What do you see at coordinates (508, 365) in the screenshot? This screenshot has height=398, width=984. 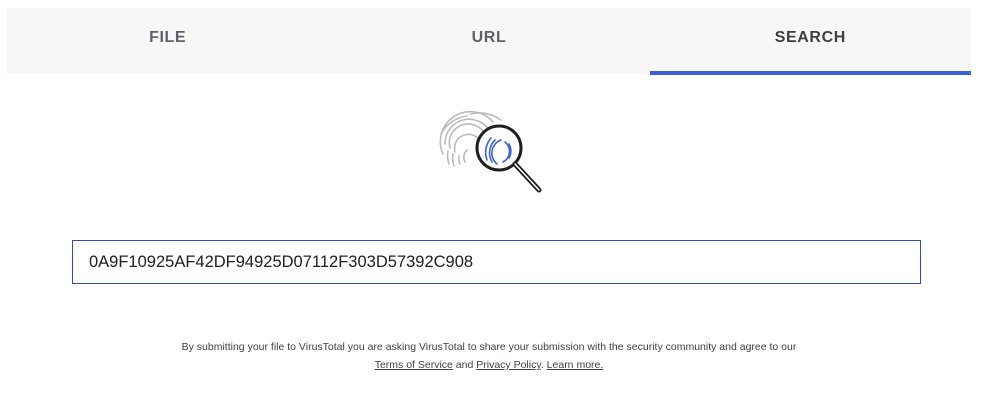 I see `privacy-policy-link: Privacy Policy` at bounding box center [508, 365].